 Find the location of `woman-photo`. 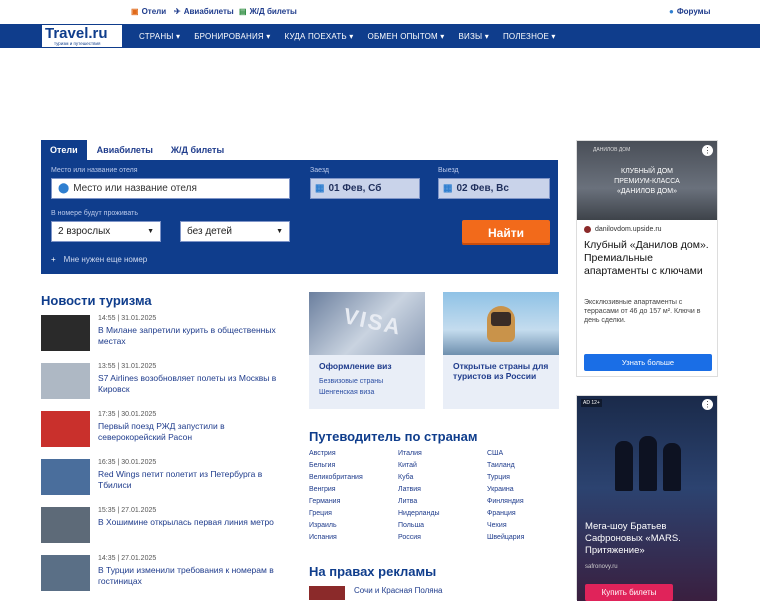

woman-photo is located at coordinates (501, 323).